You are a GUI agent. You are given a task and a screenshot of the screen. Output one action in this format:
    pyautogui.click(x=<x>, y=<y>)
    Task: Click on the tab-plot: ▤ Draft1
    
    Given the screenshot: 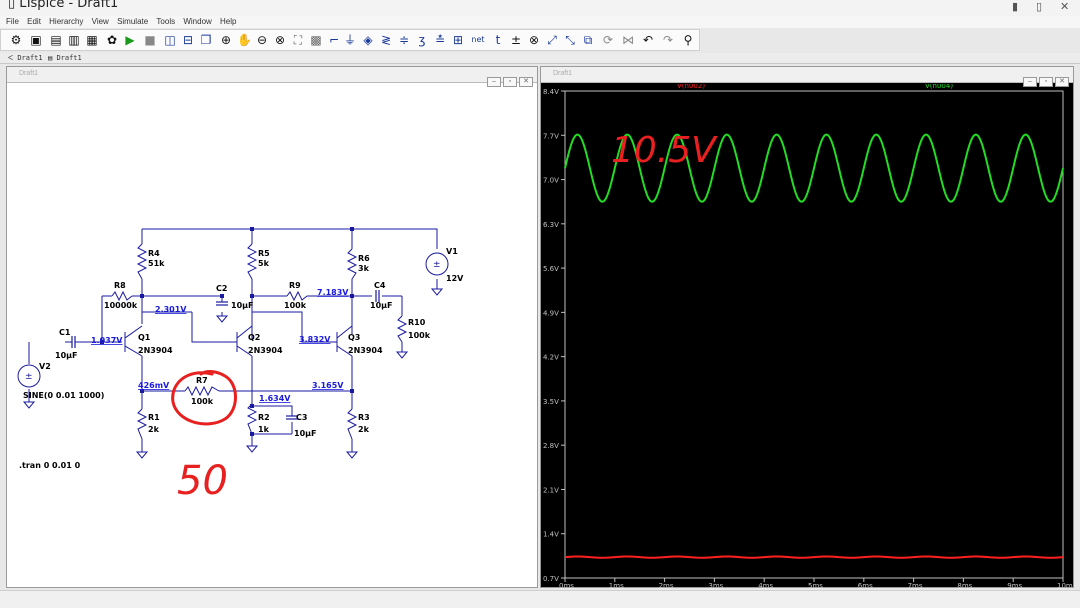 What is the action you would take?
    pyautogui.click(x=65, y=58)
    